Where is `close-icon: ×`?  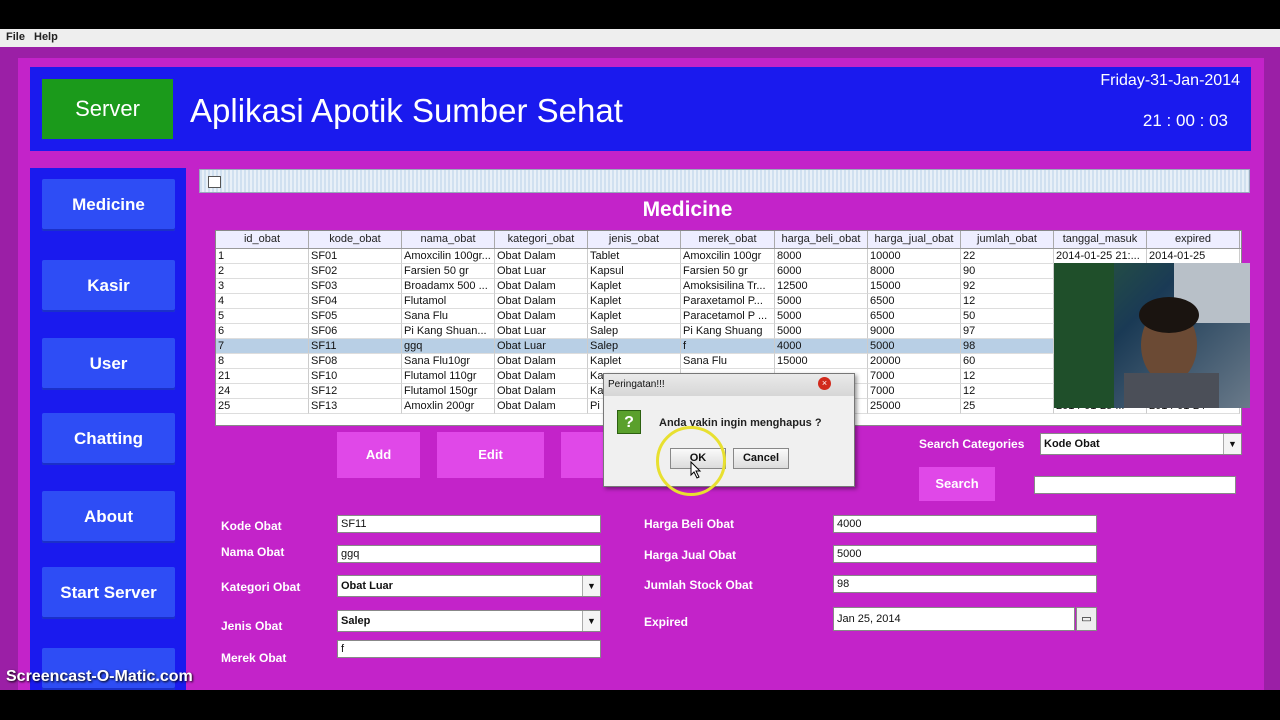 close-icon: × is located at coordinates (824, 383).